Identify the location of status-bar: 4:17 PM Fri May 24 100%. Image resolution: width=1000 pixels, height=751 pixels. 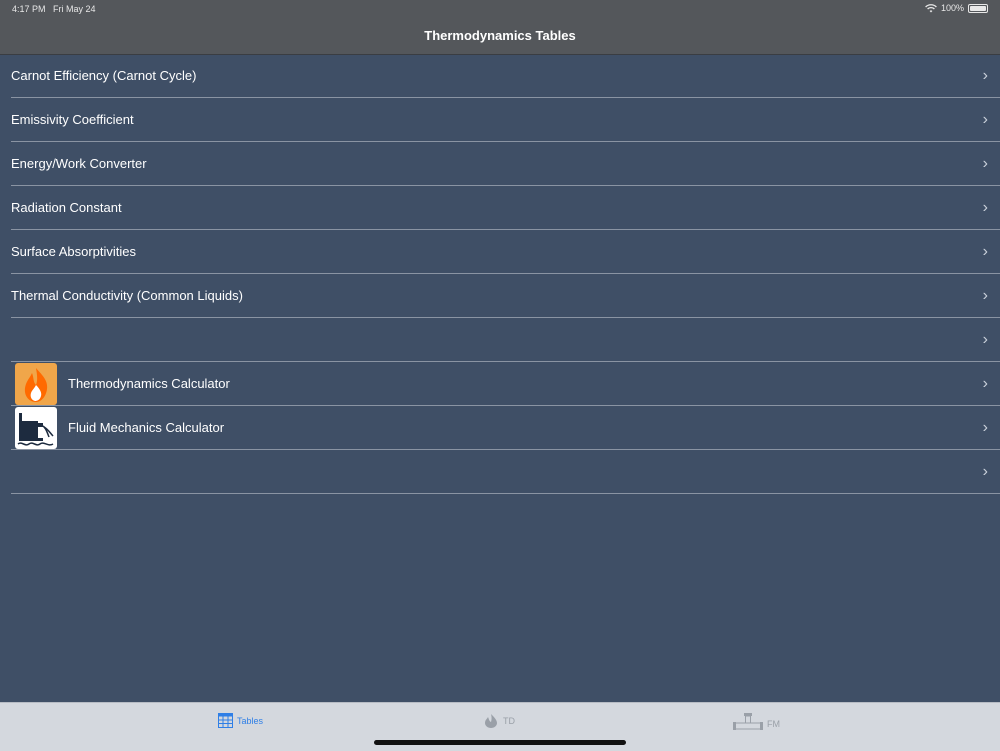
(500, 9).